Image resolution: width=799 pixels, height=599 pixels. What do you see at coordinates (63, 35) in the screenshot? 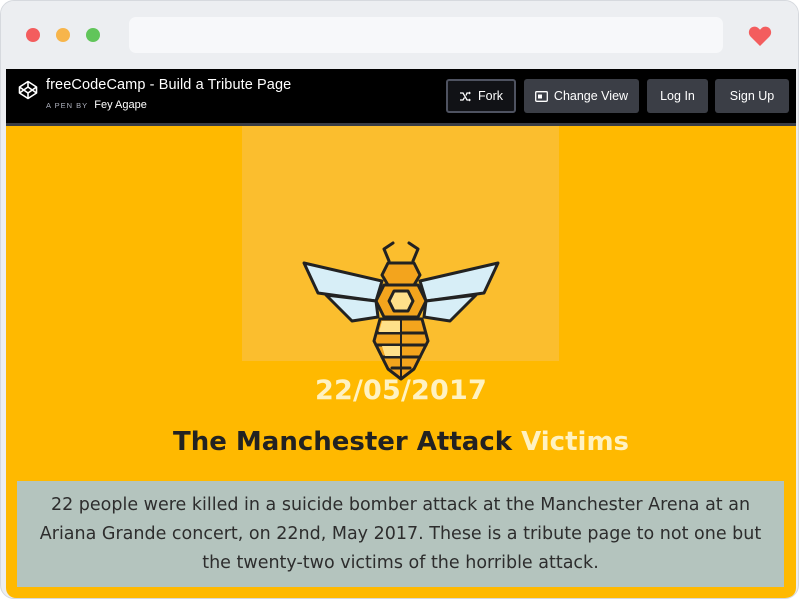
I see `minimize-window-button` at bounding box center [63, 35].